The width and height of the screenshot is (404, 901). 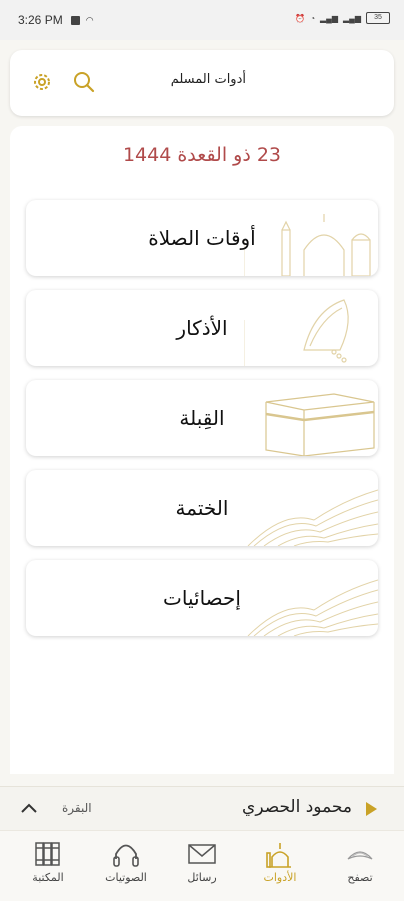 What do you see at coordinates (202, 155) in the screenshot?
I see `hijri-date: 23 ذو القعدة 1444` at bounding box center [202, 155].